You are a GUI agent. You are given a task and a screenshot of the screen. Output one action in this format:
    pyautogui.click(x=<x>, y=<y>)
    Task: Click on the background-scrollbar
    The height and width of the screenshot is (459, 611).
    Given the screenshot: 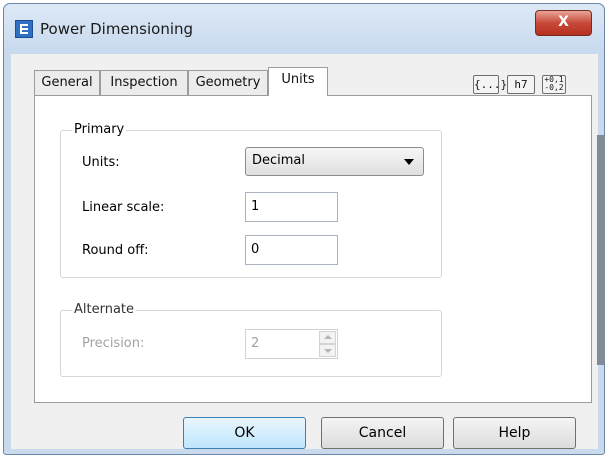 What is the action you would take?
    pyautogui.click(x=601, y=250)
    